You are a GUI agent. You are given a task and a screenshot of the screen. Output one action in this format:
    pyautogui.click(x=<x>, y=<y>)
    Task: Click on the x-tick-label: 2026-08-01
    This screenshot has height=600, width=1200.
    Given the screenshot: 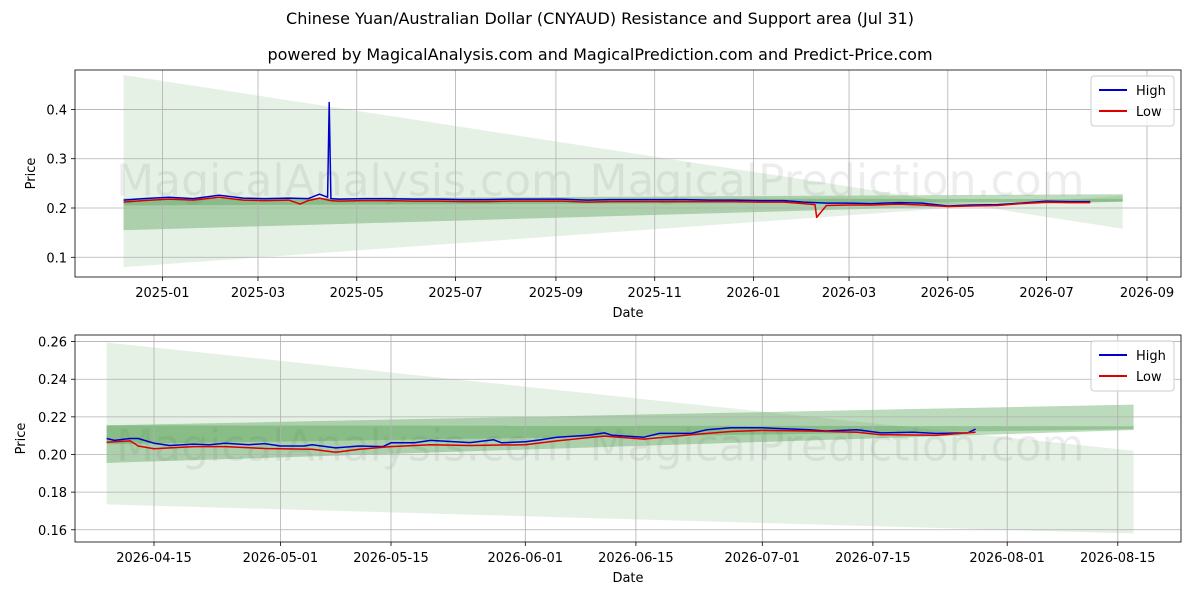 What is the action you would take?
    pyautogui.click(x=1007, y=558)
    